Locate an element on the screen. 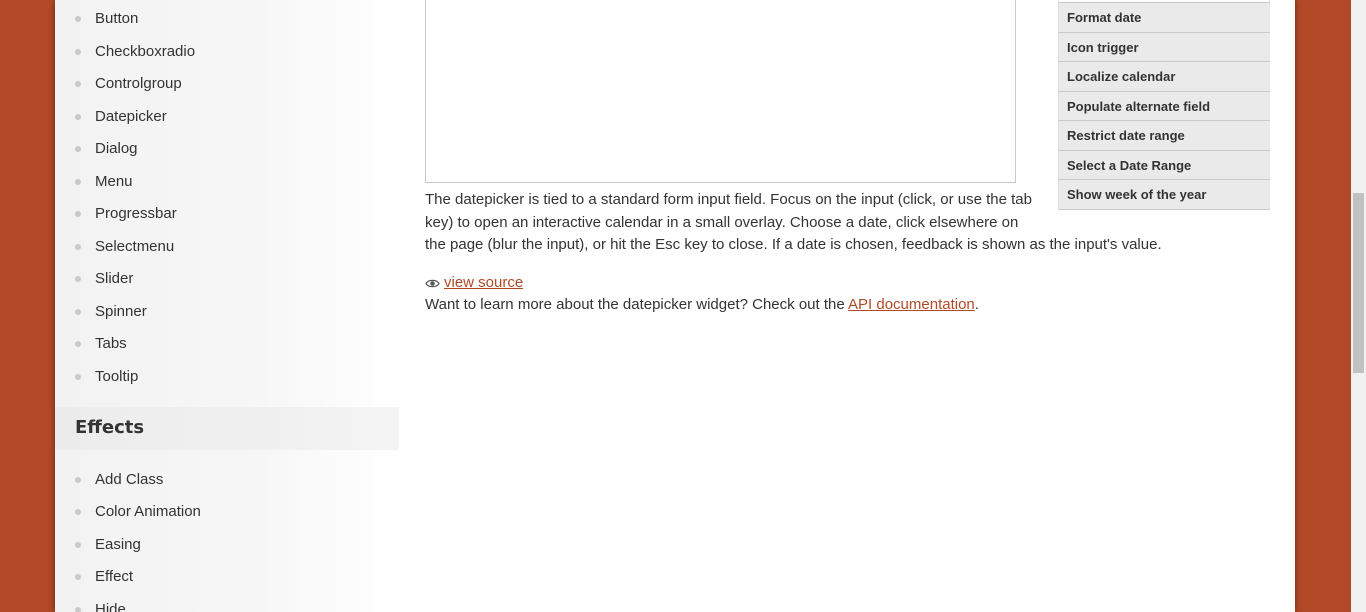 Image resolution: width=1366 pixels, height=612 pixels. sidebar-item-progressbar: Progressbar is located at coordinates (227, 214).